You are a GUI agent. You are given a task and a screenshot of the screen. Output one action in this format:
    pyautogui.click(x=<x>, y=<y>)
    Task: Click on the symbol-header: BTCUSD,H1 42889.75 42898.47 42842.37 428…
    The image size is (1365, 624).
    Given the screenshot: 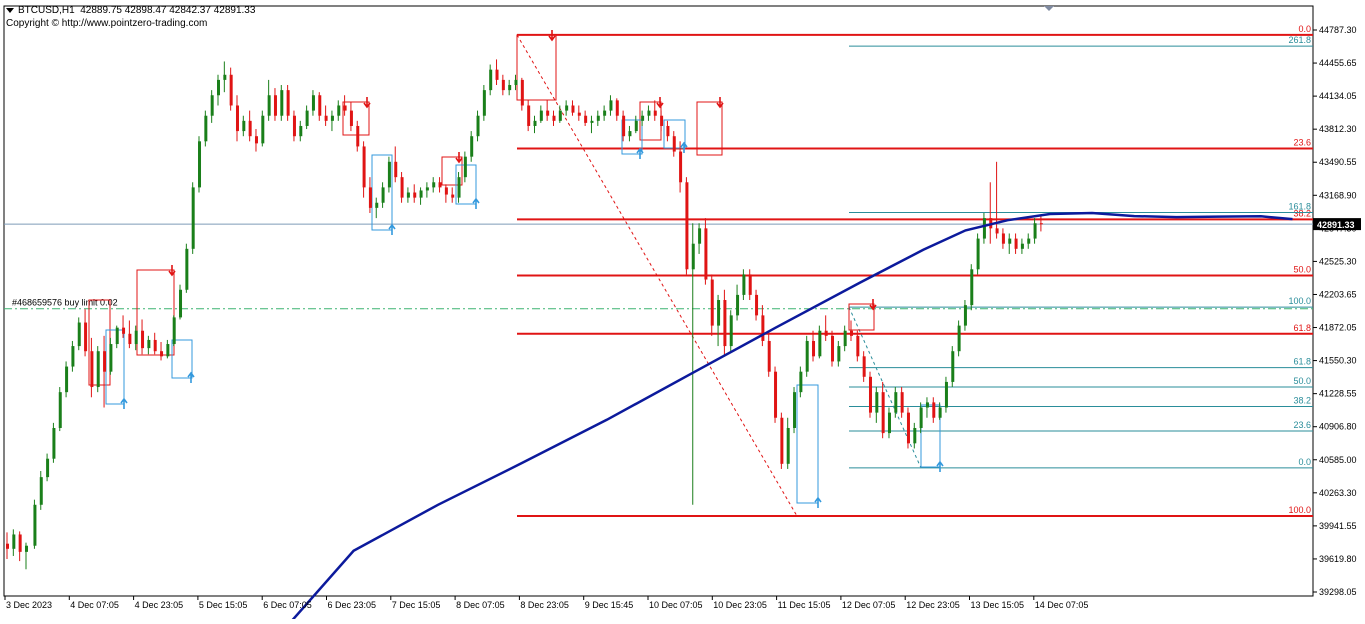 What is the action you would take?
    pyautogui.click(x=130, y=10)
    